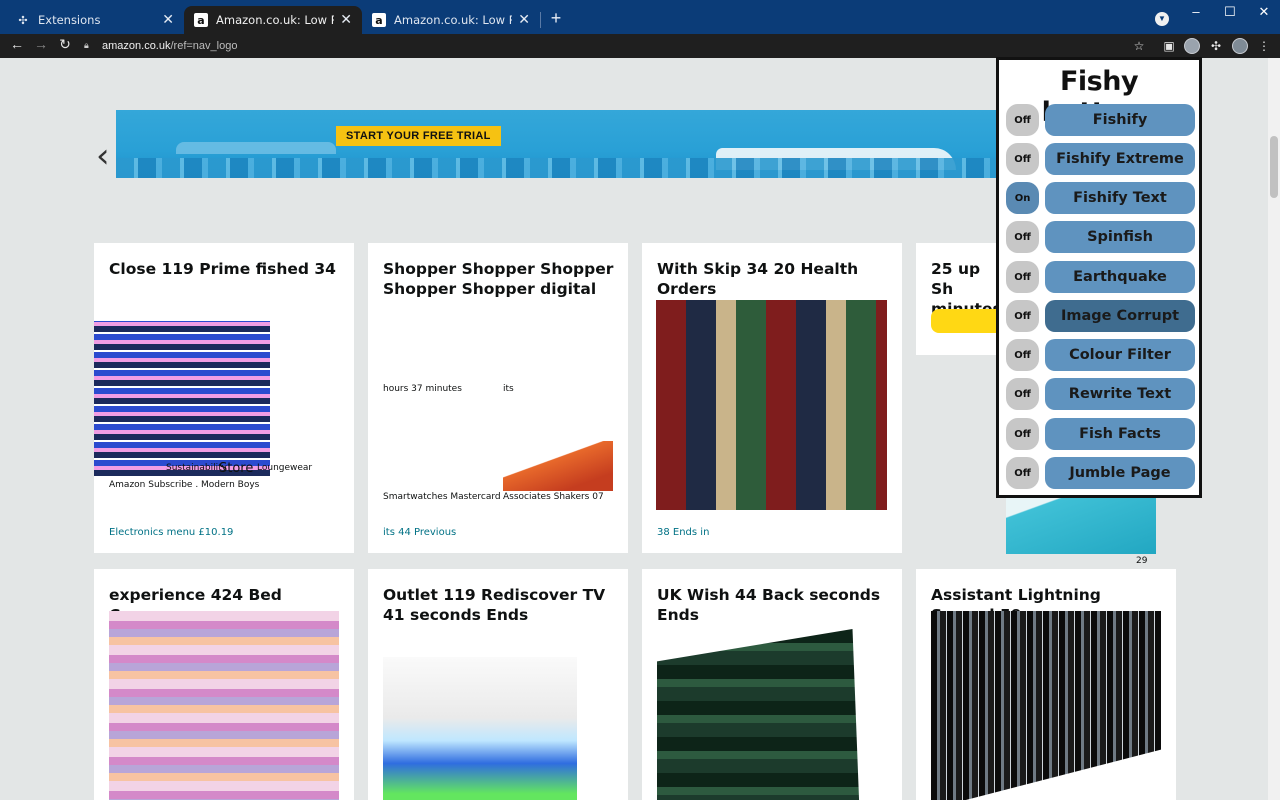 The image size is (1280, 800). What do you see at coordinates (256, 148) in the screenshot?
I see `banner-decoration` at bounding box center [256, 148].